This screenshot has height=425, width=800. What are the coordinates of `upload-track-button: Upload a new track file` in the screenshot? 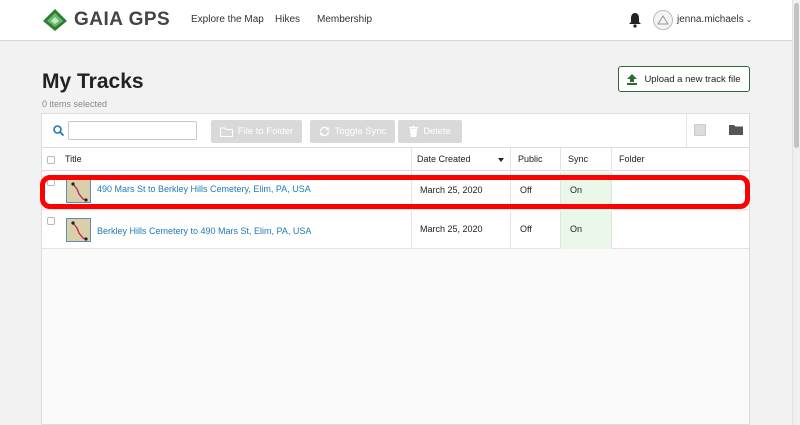 It's located at (684, 79).